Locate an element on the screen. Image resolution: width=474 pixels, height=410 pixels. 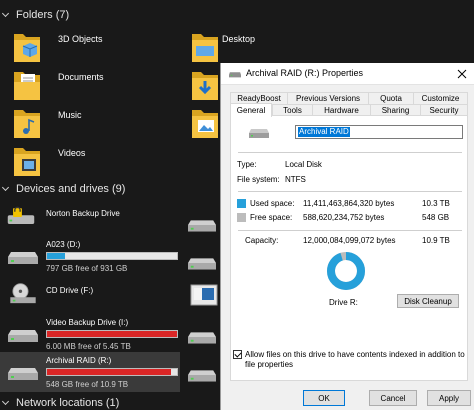
folder-desktop-icon is located at coordinates (205, 48).